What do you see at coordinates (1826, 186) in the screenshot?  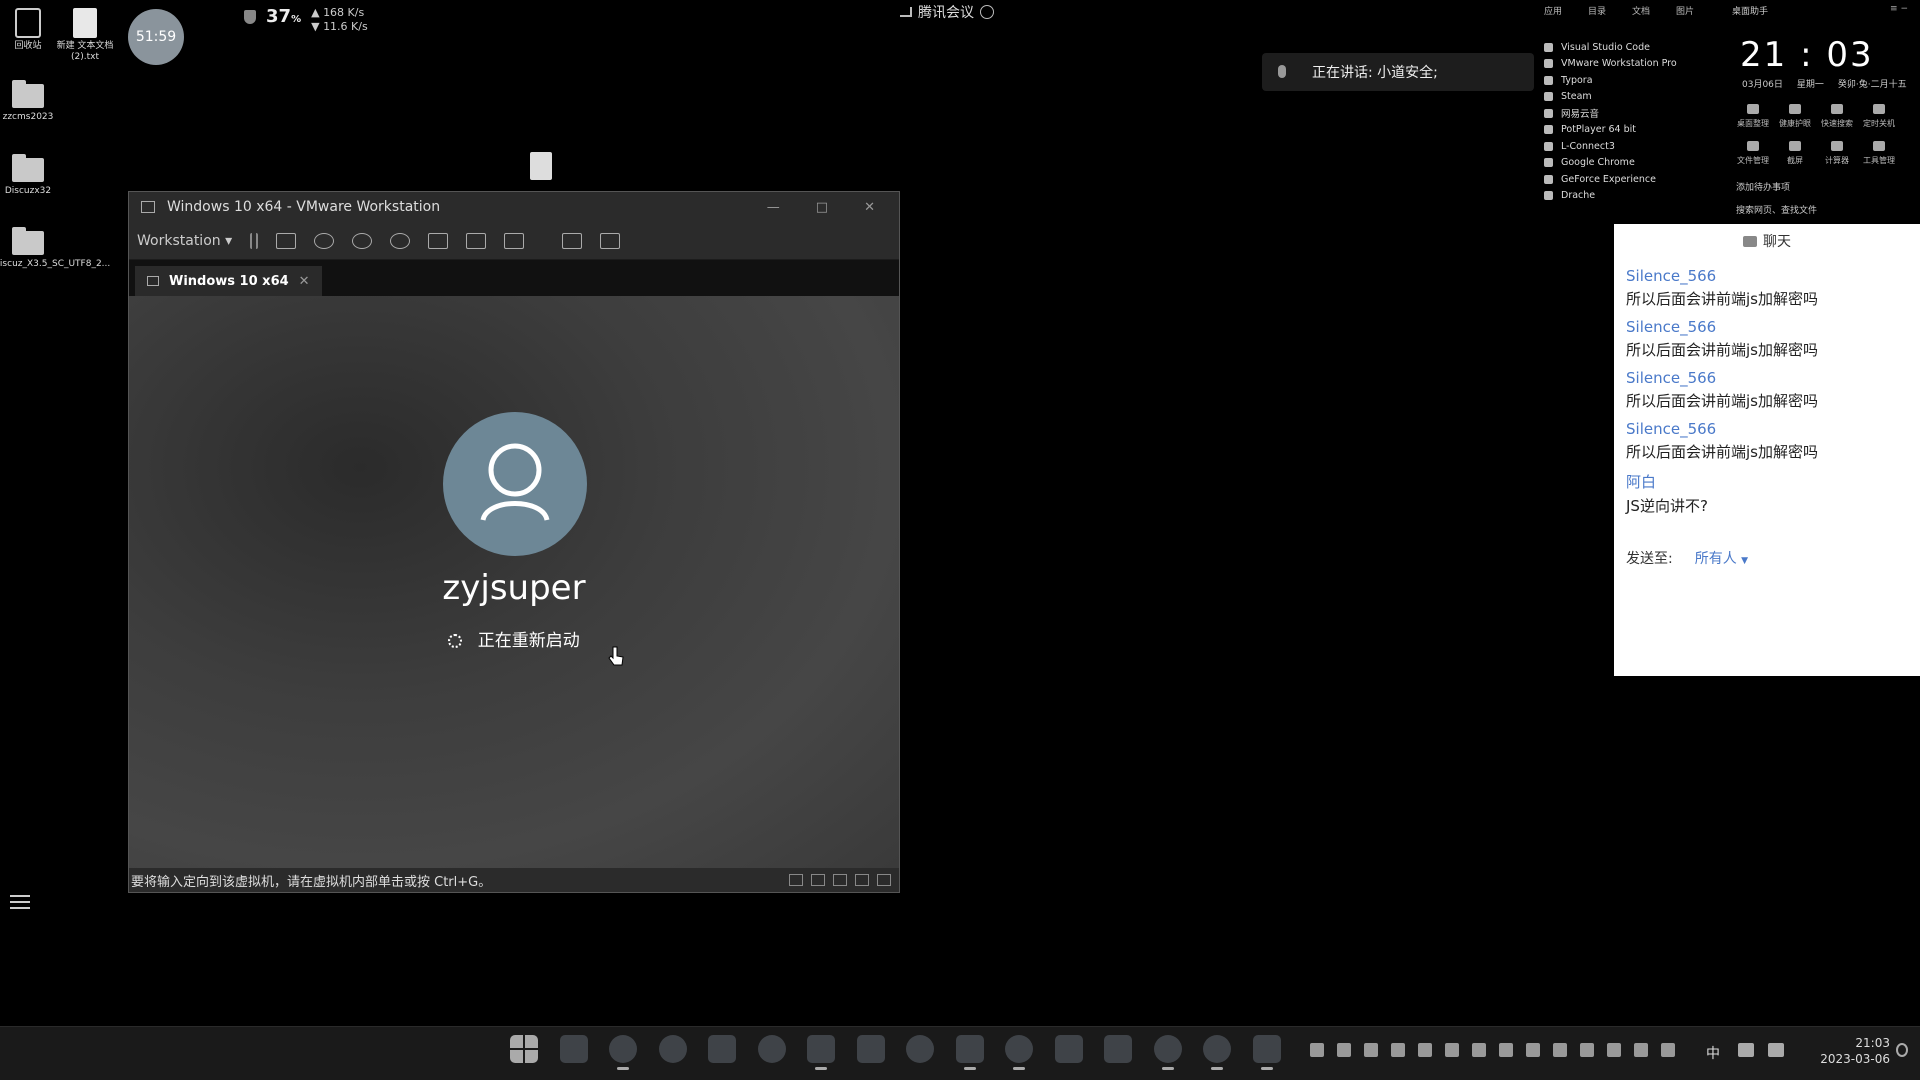 I see `widget-todo: 添加待办事项` at bounding box center [1826, 186].